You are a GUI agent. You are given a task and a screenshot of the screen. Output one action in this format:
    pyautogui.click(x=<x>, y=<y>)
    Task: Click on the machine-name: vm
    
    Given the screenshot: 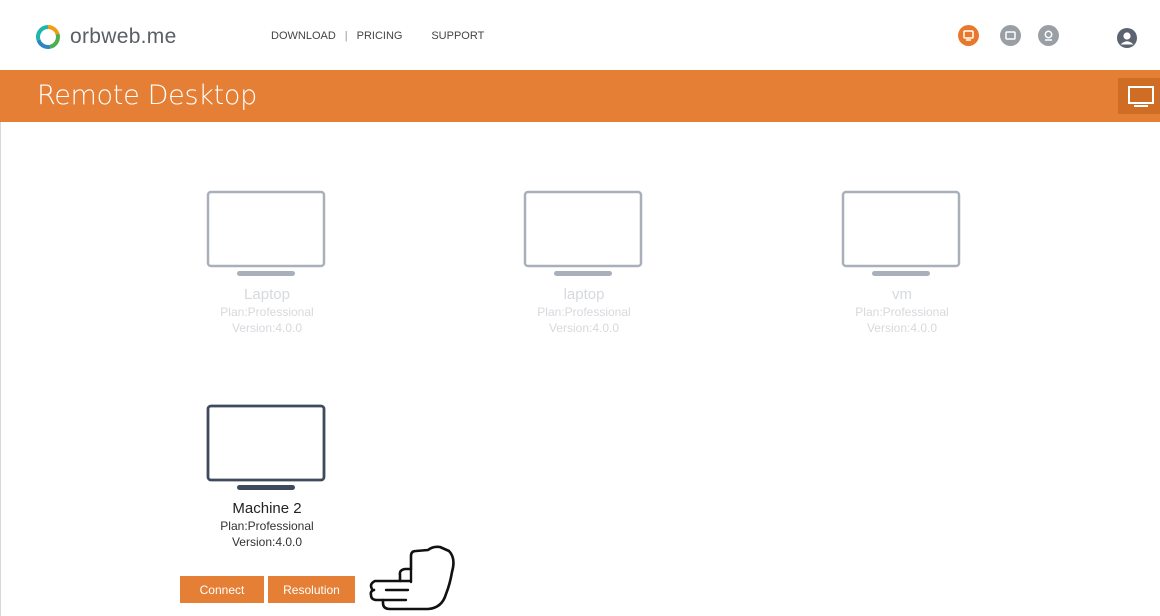 What is the action you would take?
    pyautogui.click(x=902, y=294)
    